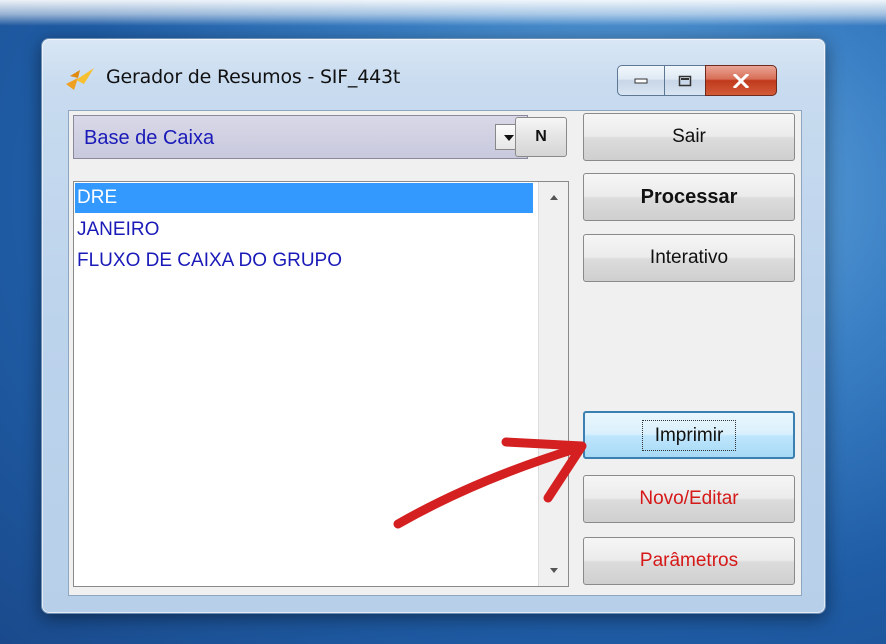 The width and height of the screenshot is (886, 644). I want to click on close-icon, so click(741, 80).